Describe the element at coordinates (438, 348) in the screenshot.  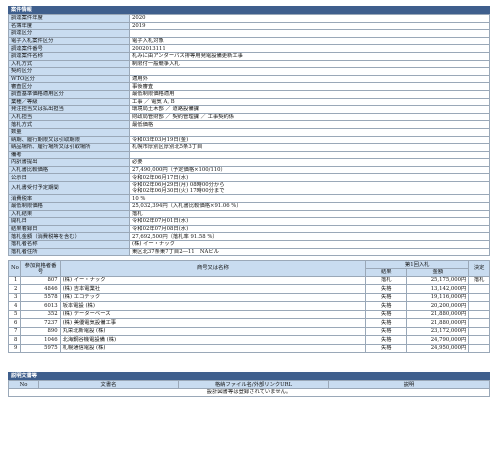
I see `bid-amount: 24,950,000円` at that location.